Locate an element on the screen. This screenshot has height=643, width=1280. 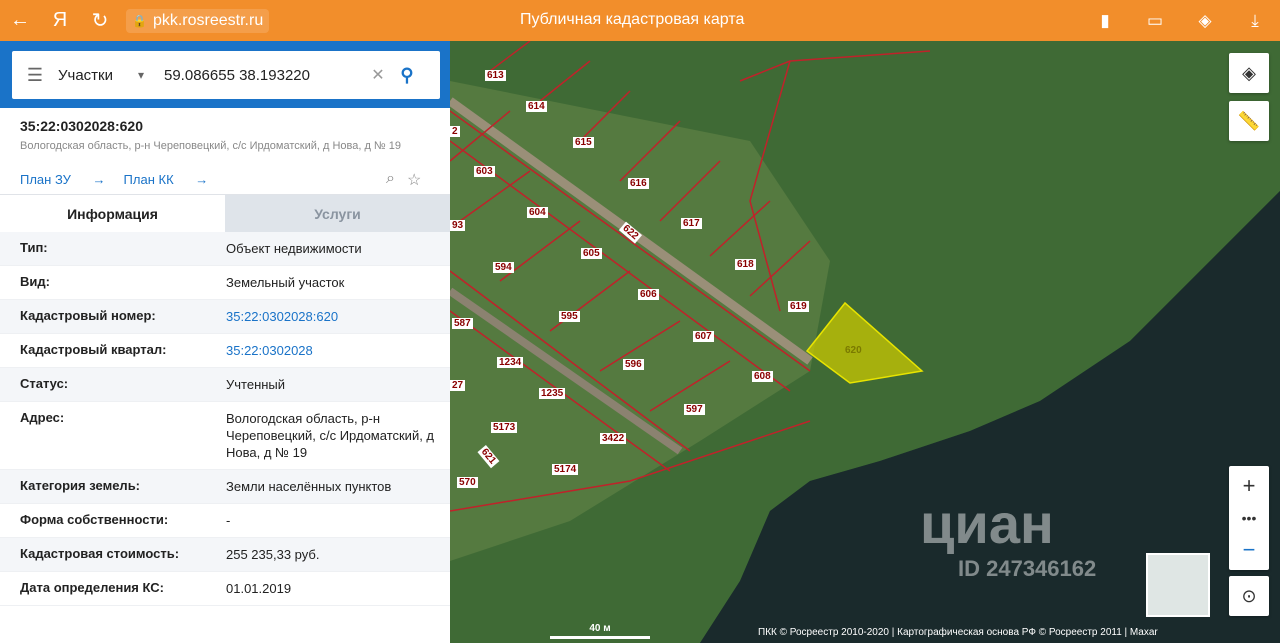
scale-bar: 40 м is located at coordinates (600, 631).